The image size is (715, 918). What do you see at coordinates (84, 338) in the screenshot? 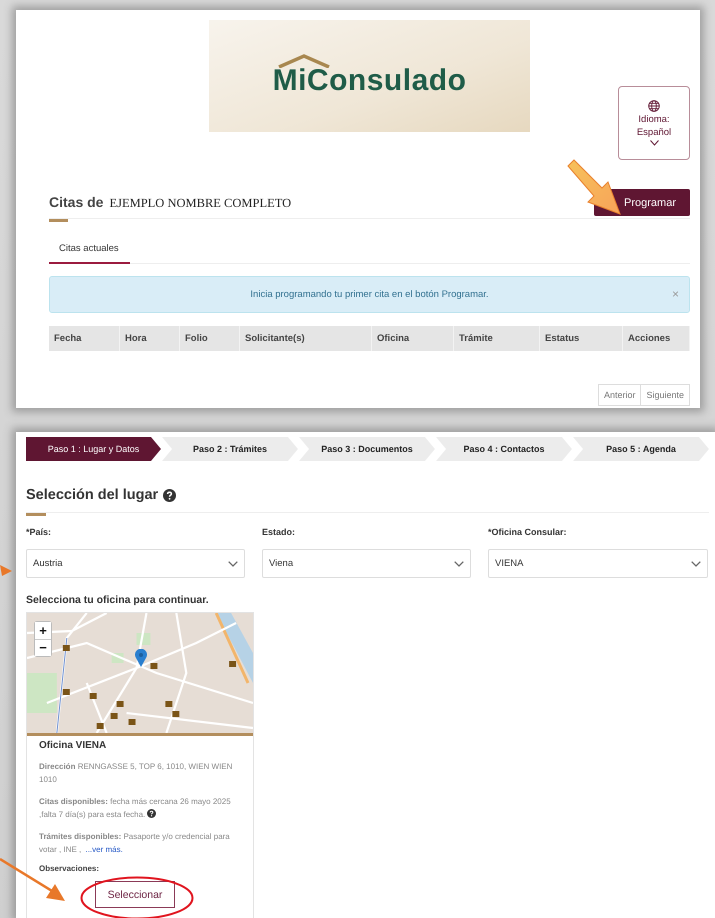
I see `column-header: Fecha` at bounding box center [84, 338].